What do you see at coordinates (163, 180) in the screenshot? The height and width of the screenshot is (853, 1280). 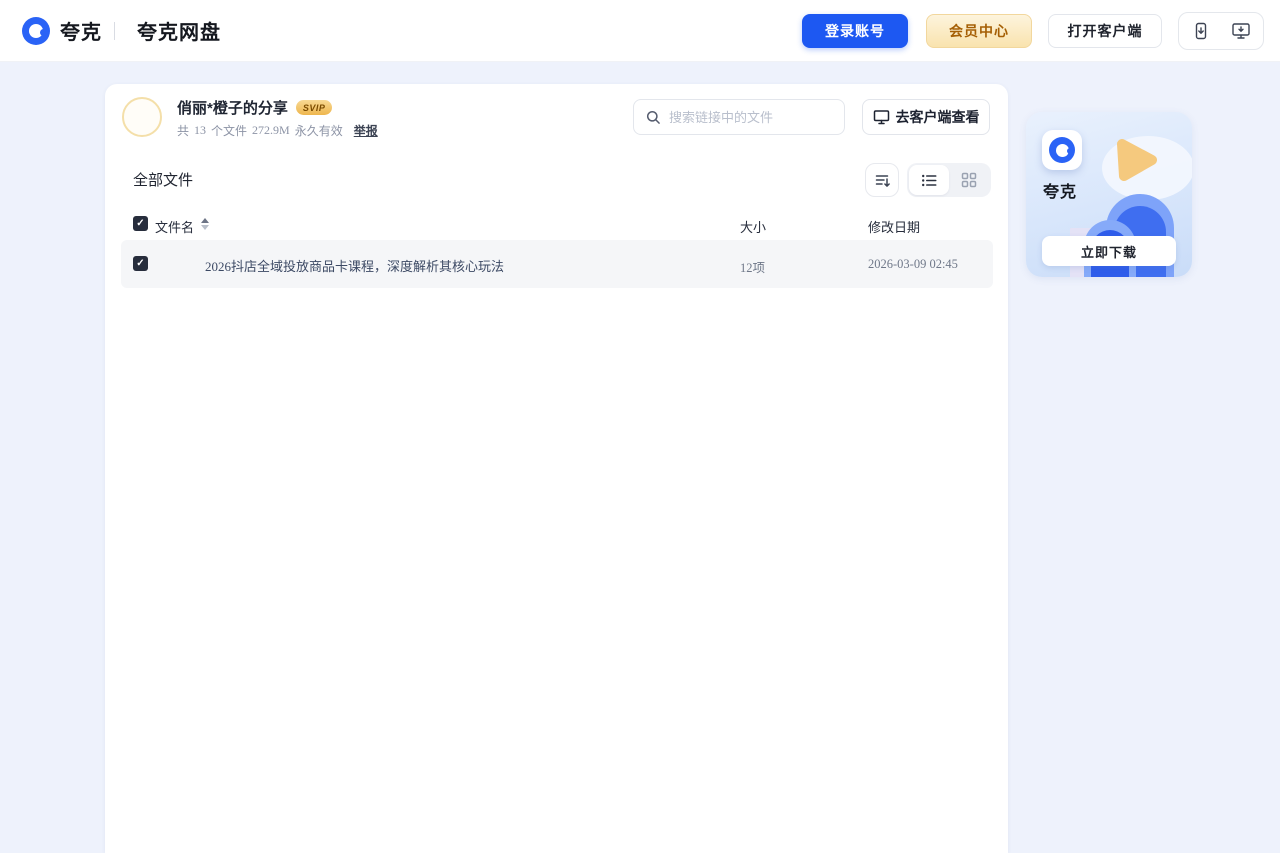 I see `all-files-heading: 全部文件` at bounding box center [163, 180].